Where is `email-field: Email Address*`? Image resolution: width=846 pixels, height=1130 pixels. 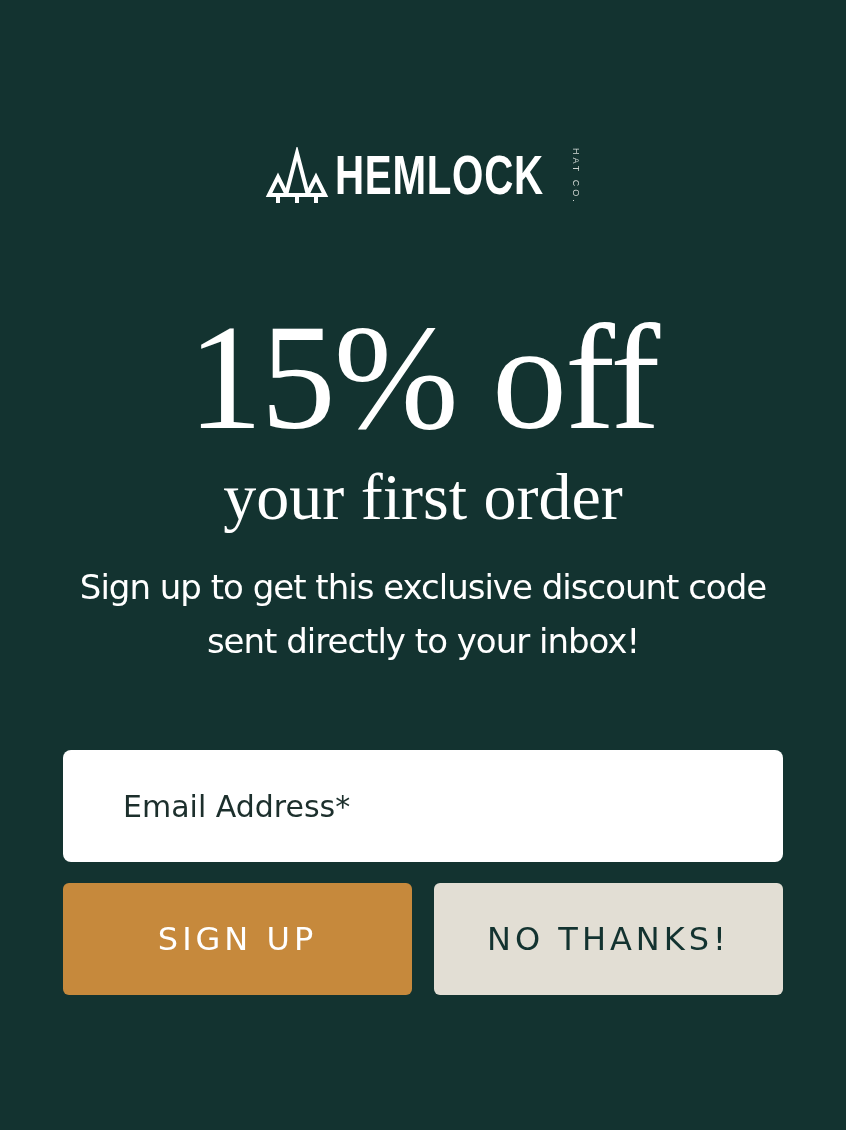 email-field: Email Address* is located at coordinates (423, 806).